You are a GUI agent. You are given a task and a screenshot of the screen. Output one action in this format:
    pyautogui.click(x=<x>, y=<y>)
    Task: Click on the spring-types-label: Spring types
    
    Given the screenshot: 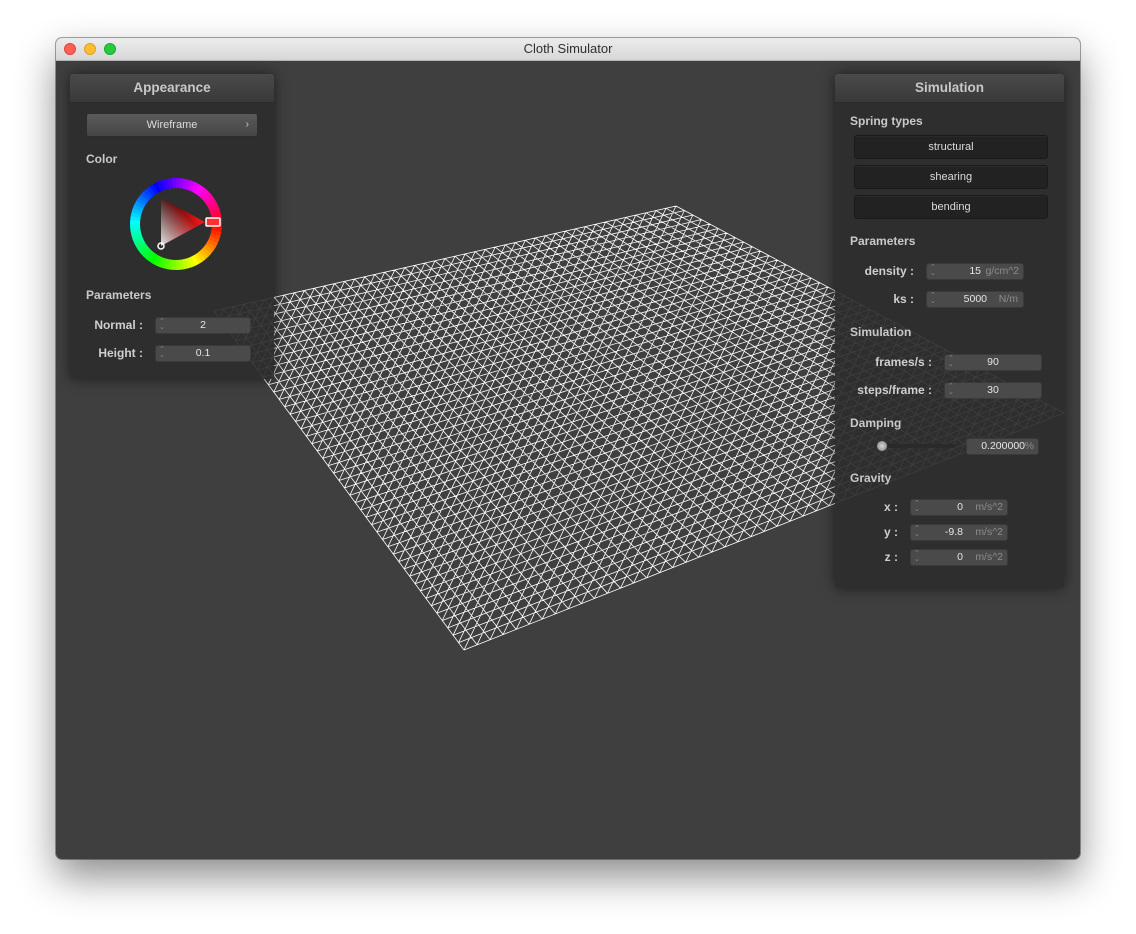 What is the action you would take?
    pyautogui.click(x=886, y=121)
    